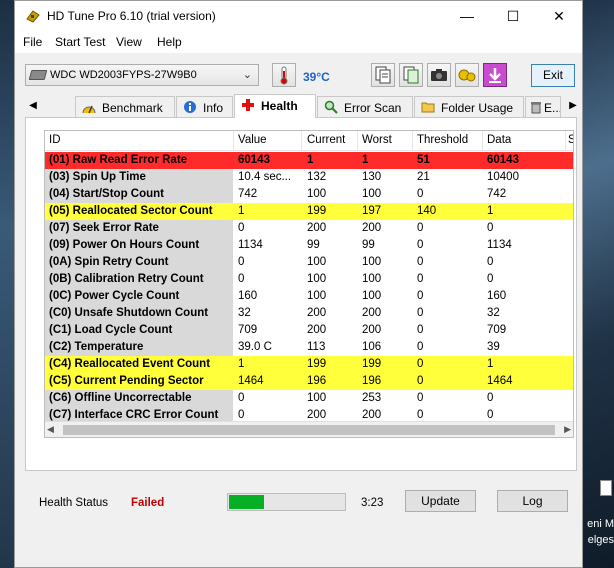 The image size is (614, 568). Describe the element at coordinates (365, 106) in the screenshot. I see `tab-error-scan: Error Scan` at that location.